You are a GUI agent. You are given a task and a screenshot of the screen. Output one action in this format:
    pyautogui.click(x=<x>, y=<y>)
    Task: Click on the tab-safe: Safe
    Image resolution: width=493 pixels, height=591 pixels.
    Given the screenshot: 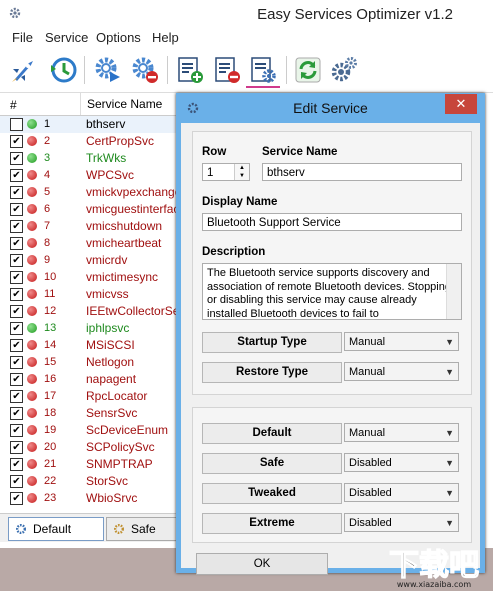 What is the action you would take?
    pyautogui.click(x=143, y=529)
    